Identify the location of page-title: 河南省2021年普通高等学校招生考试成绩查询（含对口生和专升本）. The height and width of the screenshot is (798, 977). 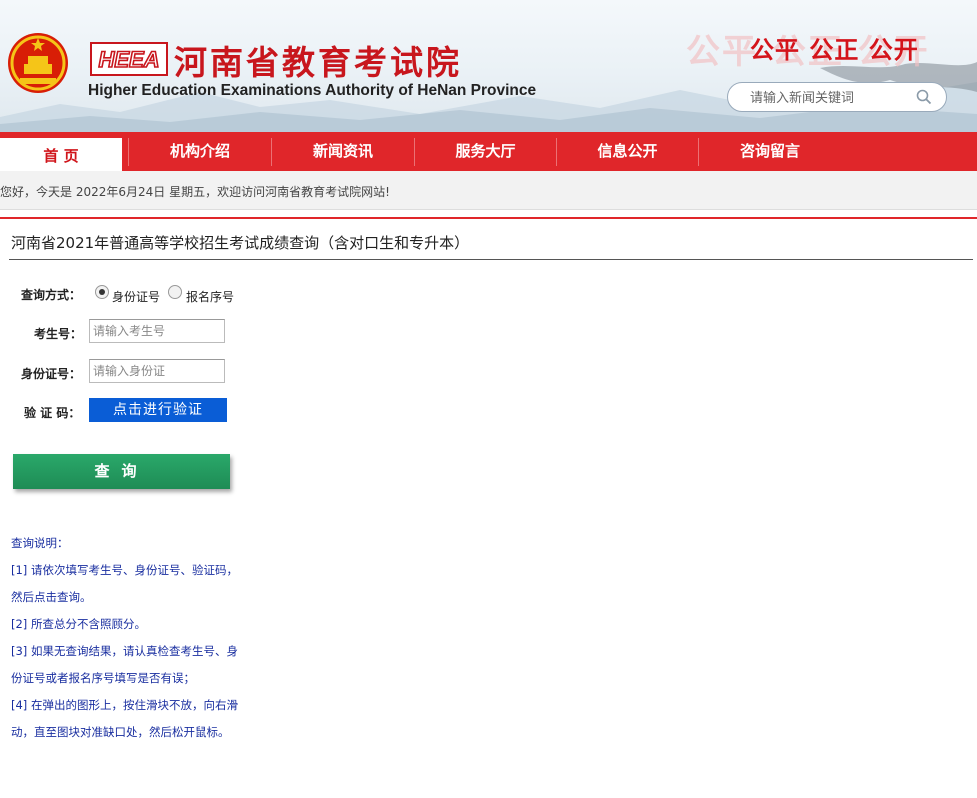
(240, 243).